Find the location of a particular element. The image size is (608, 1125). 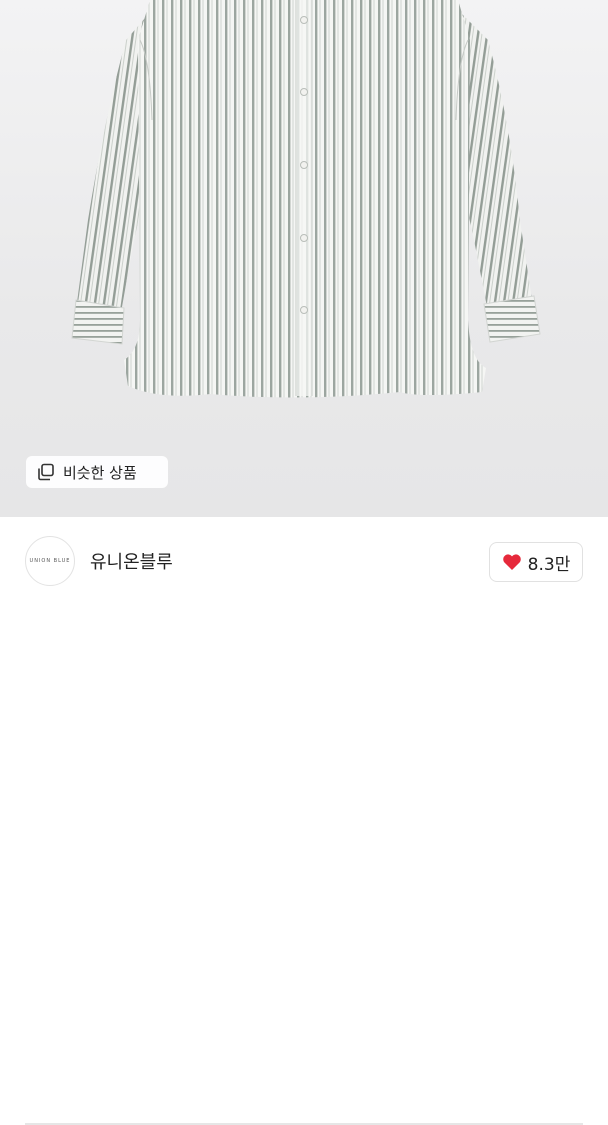

avatar-logo-text: UNION BLUE is located at coordinates (50, 561).